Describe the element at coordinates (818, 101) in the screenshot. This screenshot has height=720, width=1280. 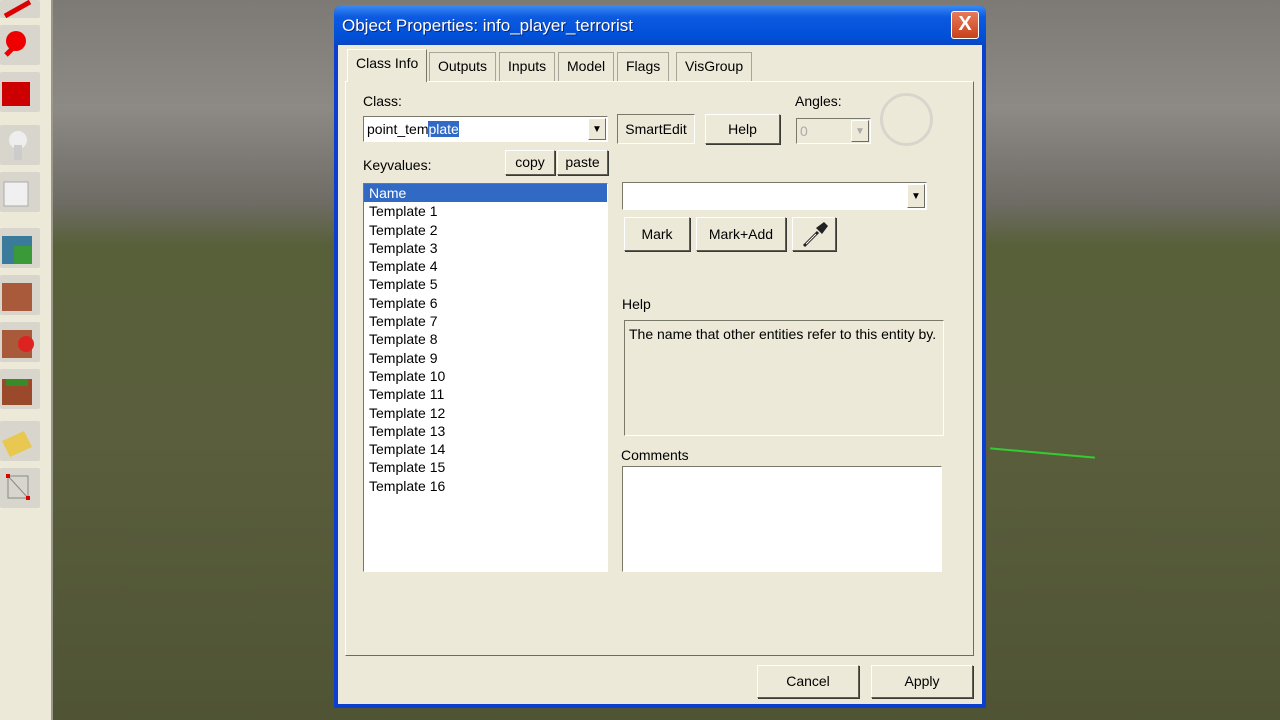
I see `angles-label: Angles:` at that location.